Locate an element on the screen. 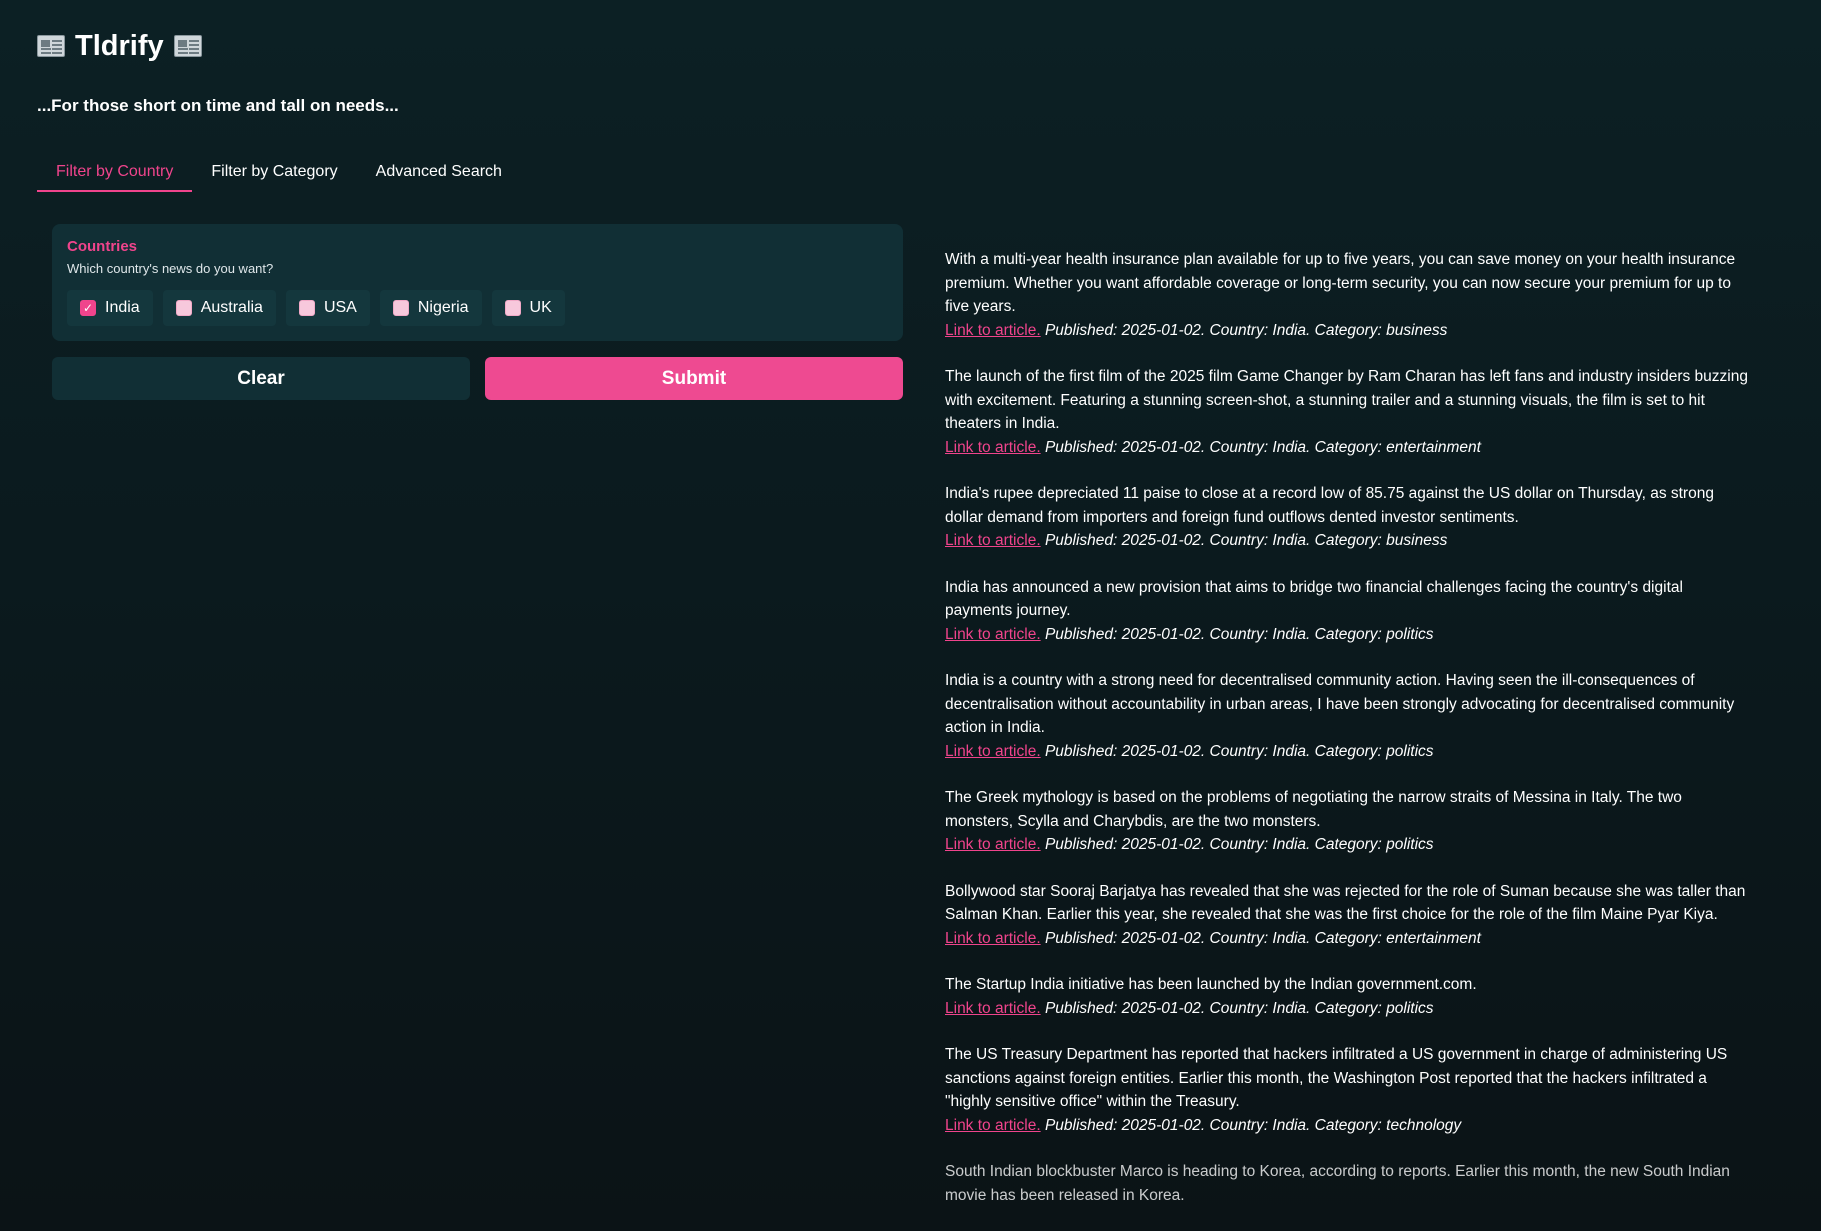 This screenshot has height=1231, width=1821. checkbox-label: Australia is located at coordinates (231, 307).